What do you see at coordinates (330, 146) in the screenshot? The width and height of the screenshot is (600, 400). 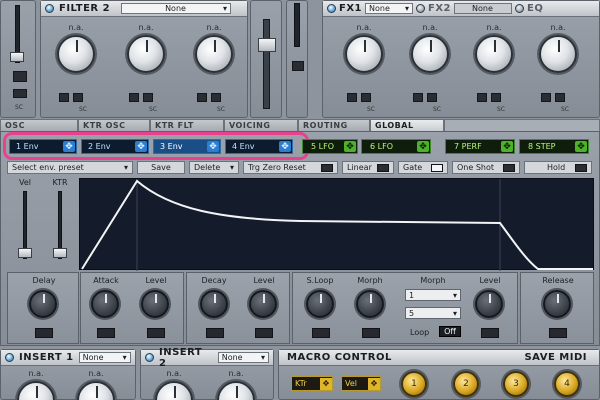 I see `lfo-button-5: 5 LFO ✥` at bounding box center [330, 146].